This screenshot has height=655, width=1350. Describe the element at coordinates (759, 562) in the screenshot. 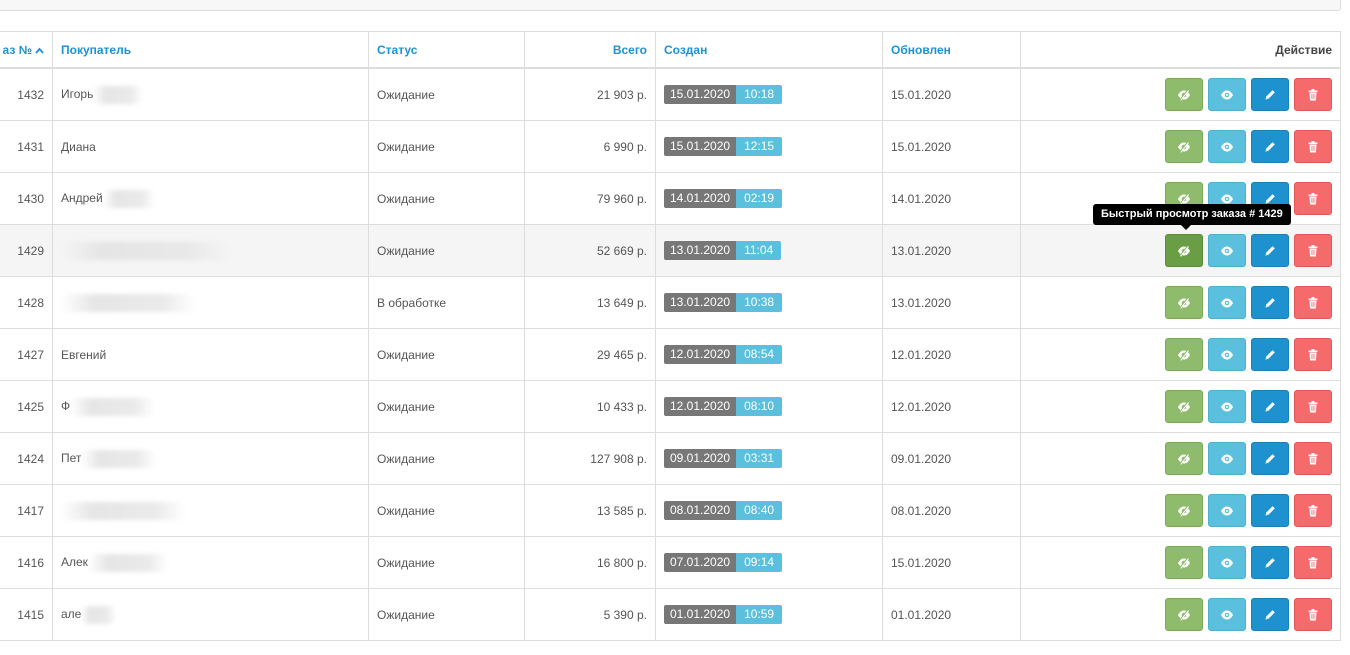

I see `created-time: 09:14` at that location.